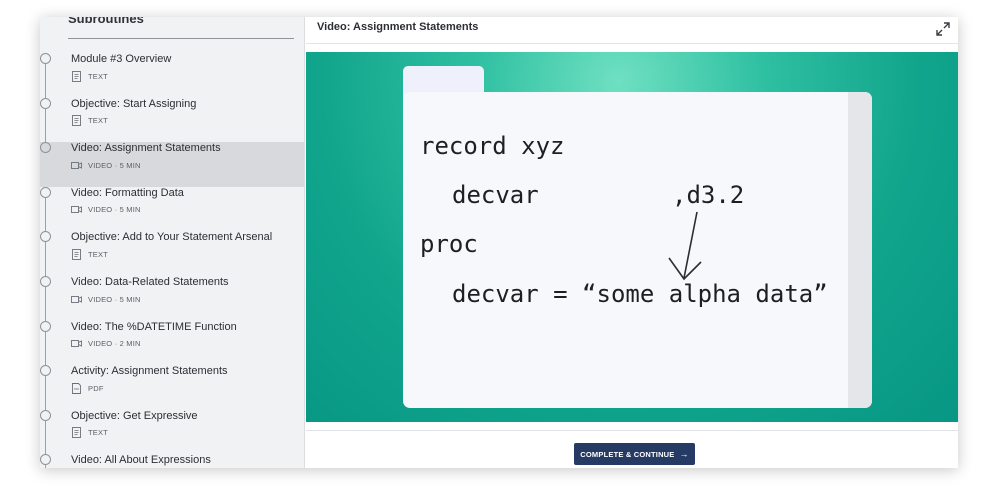  Describe the element at coordinates (96, 388) in the screenshot. I see `lesson-item-type: PDF` at that location.